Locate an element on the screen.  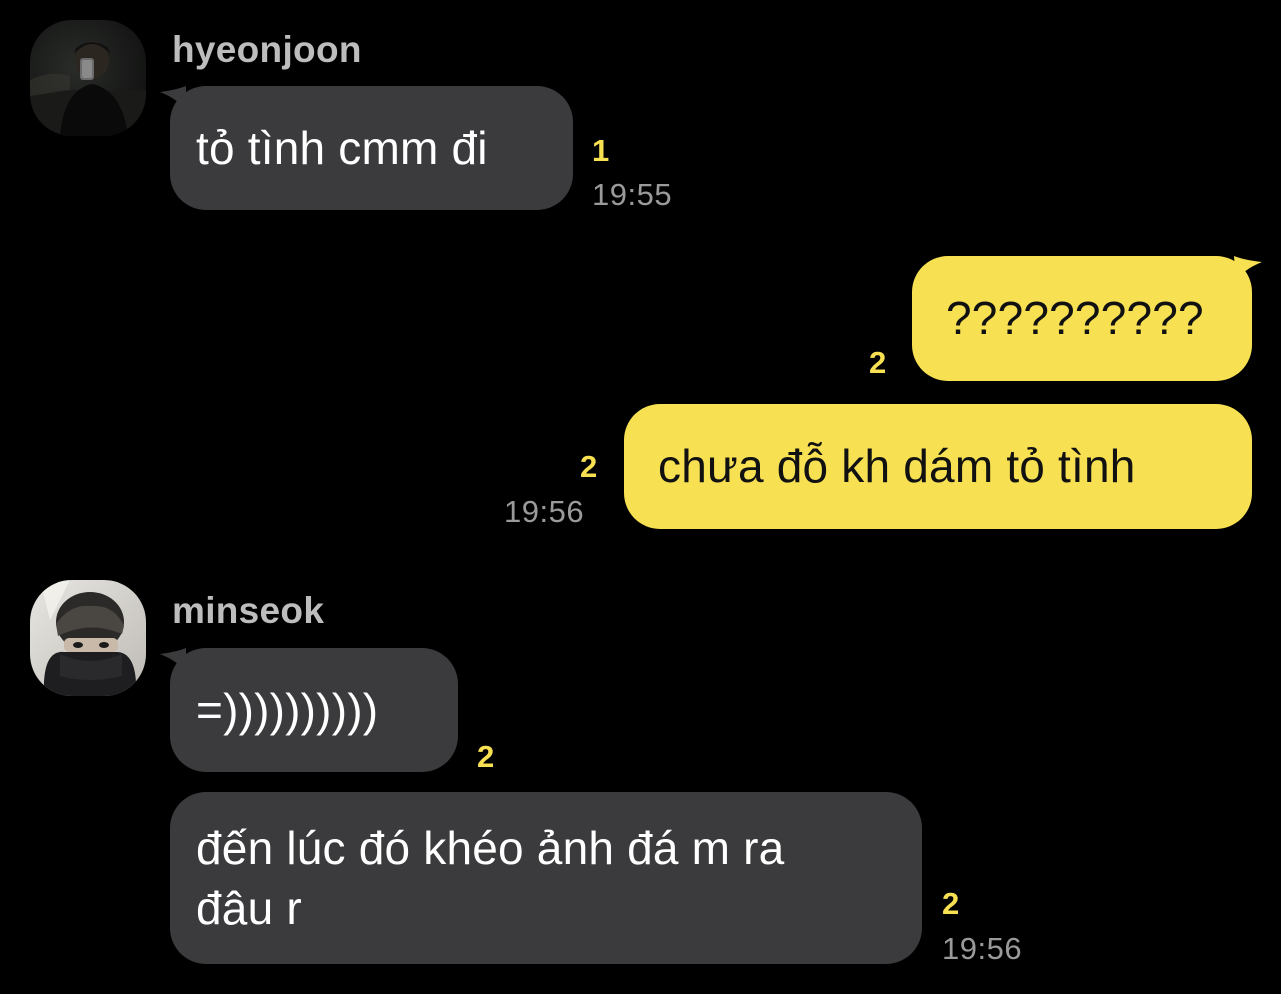
message-bubble-incoming: tỏ tình cmm đi is located at coordinates (371, 148).